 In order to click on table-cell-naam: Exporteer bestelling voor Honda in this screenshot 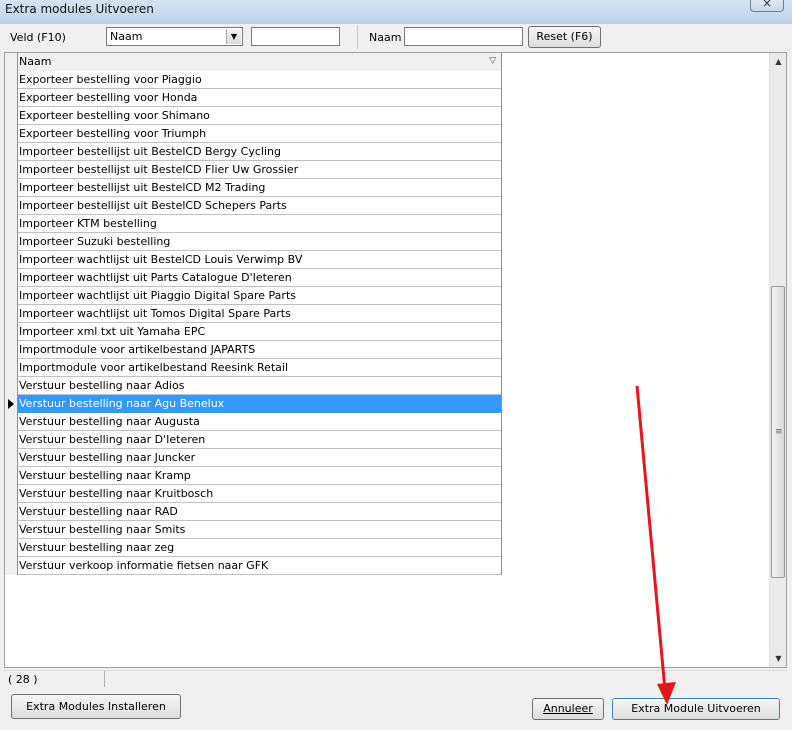, I will do `click(260, 98)`.